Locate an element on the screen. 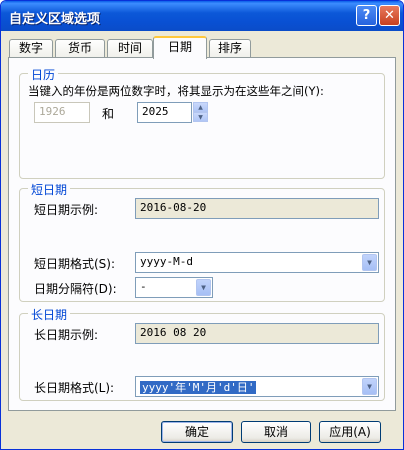 The image size is (404, 450). ok-button: 确定 is located at coordinates (197, 432).